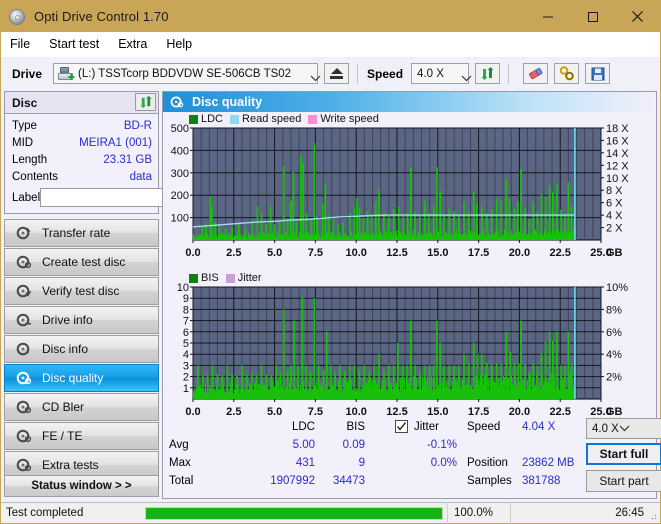 Image resolution: width=661 pixels, height=524 pixels. Describe the element at coordinates (186, 389) in the screenshot. I see `svg-text: 1` at that location.